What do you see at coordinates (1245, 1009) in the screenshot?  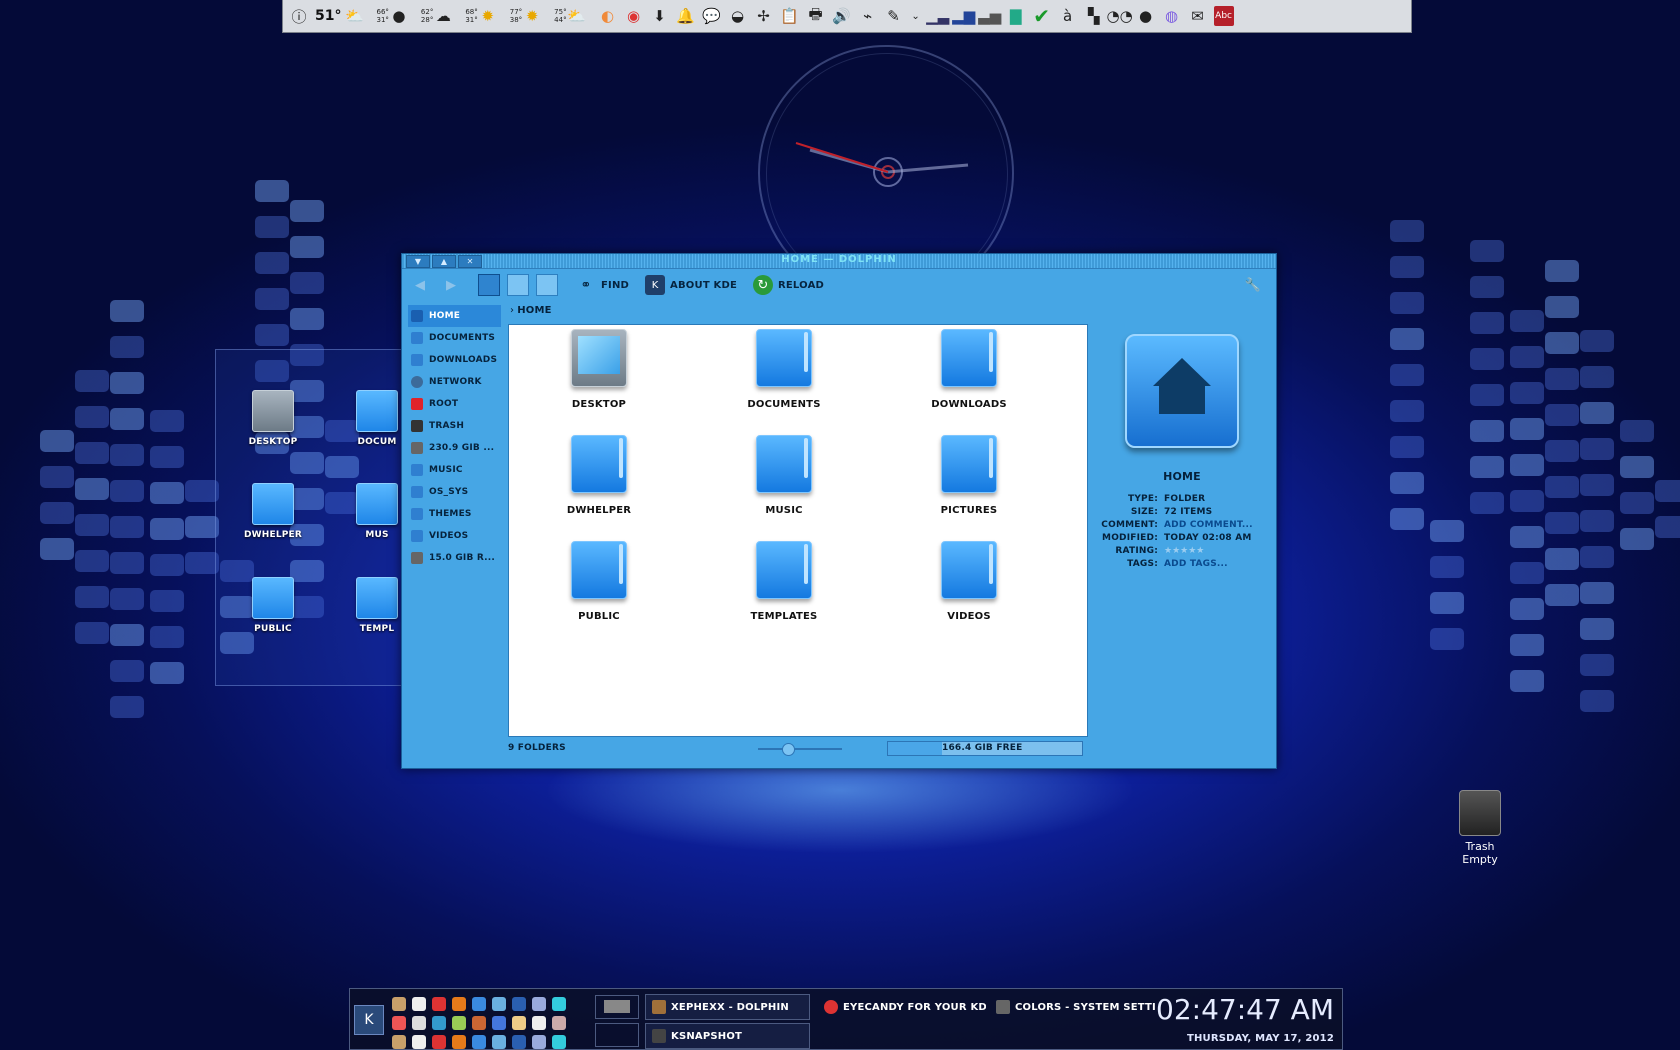 I see `digital-clock: 02:47:47 AM` at bounding box center [1245, 1009].